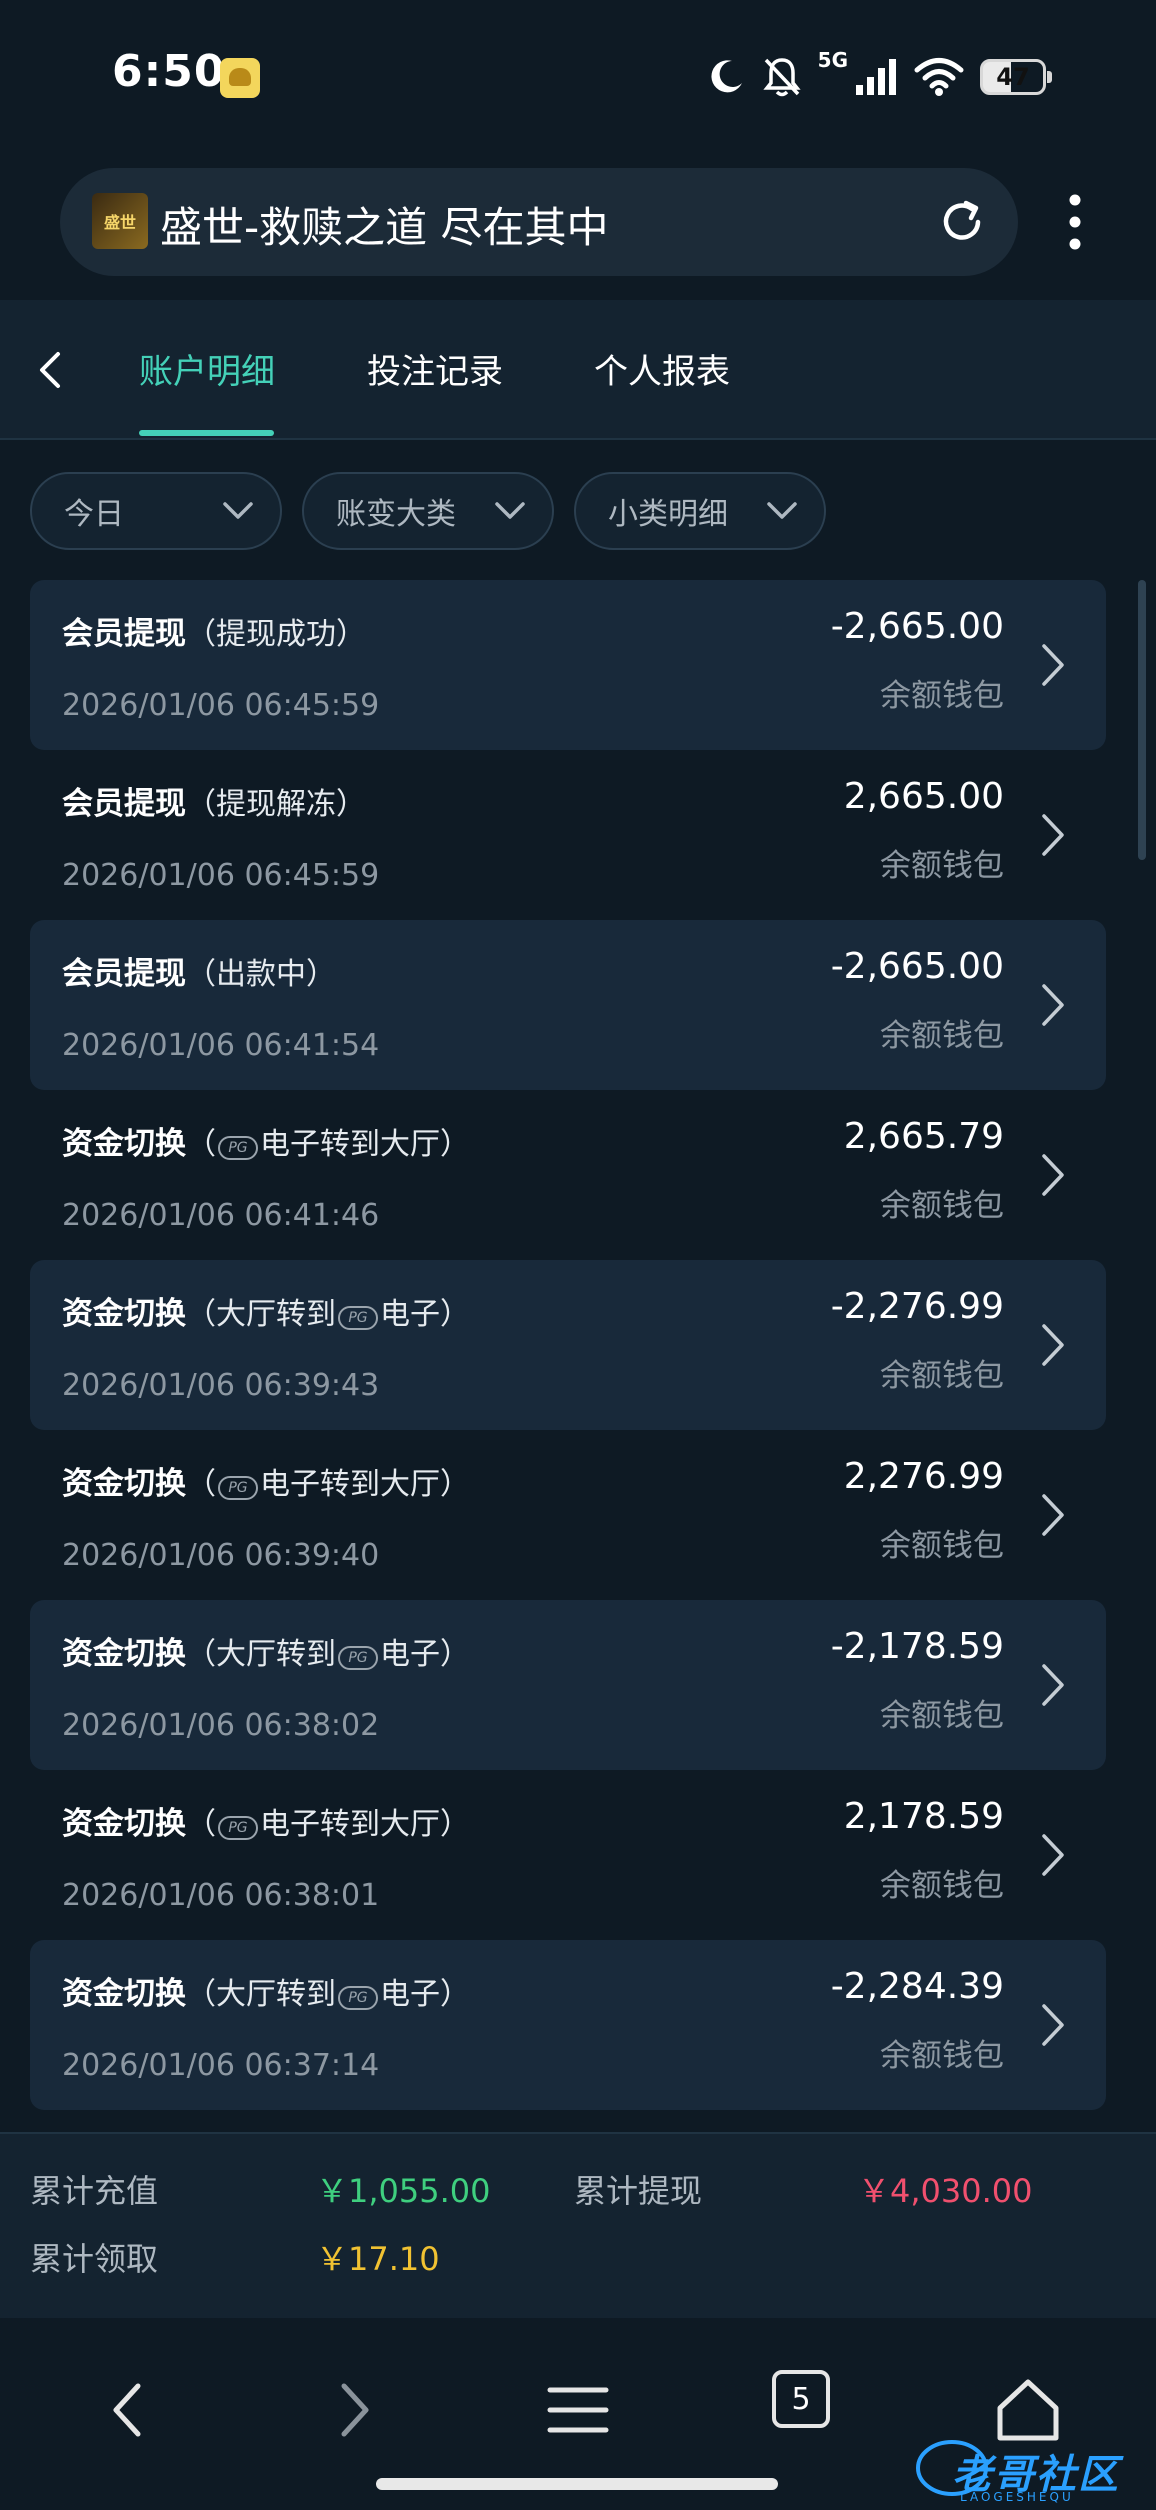 The width and height of the screenshot is (1156, 2510). What do you see at coordinates (352, 2410) in the screenshot?
I see `nav-forward-icon` at bounding box center [352, 2410].